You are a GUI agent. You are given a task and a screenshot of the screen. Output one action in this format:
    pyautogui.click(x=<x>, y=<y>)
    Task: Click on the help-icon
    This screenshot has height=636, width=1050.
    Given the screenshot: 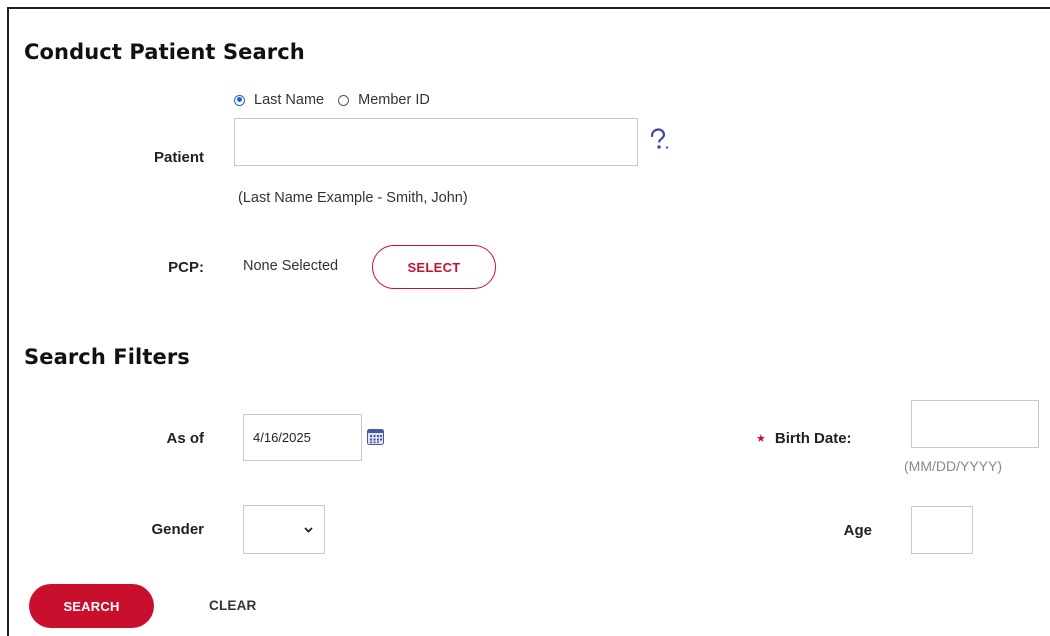 What is the action you would take?
    pyautogui.click(x=659, y=142)
    